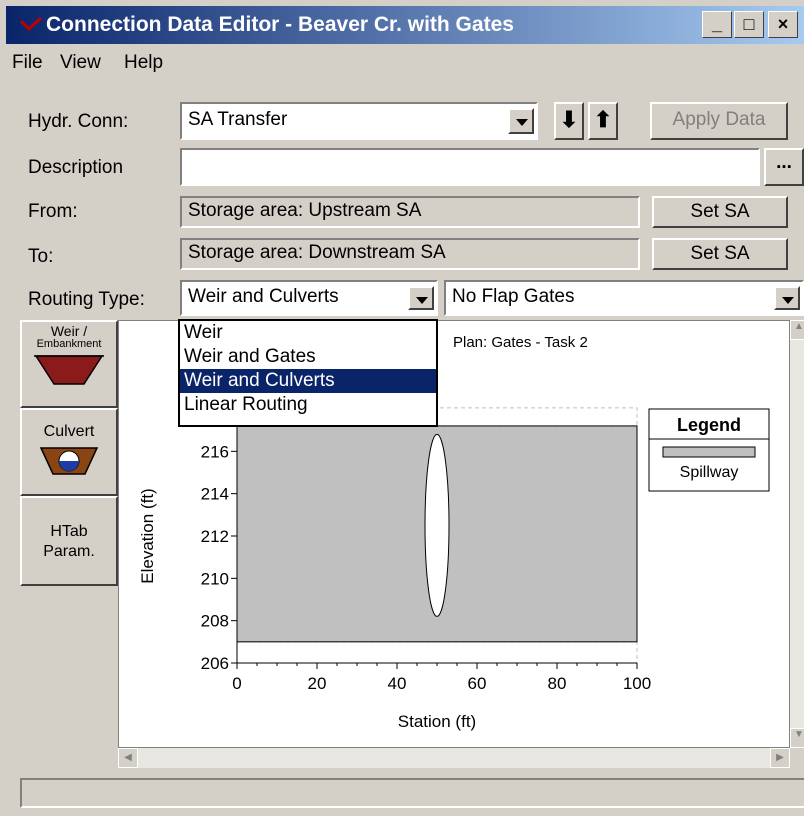  Describe the element at coordinates (86, 299) in the screenshot. I see `routing-type-label: Routing Type:` at that location.